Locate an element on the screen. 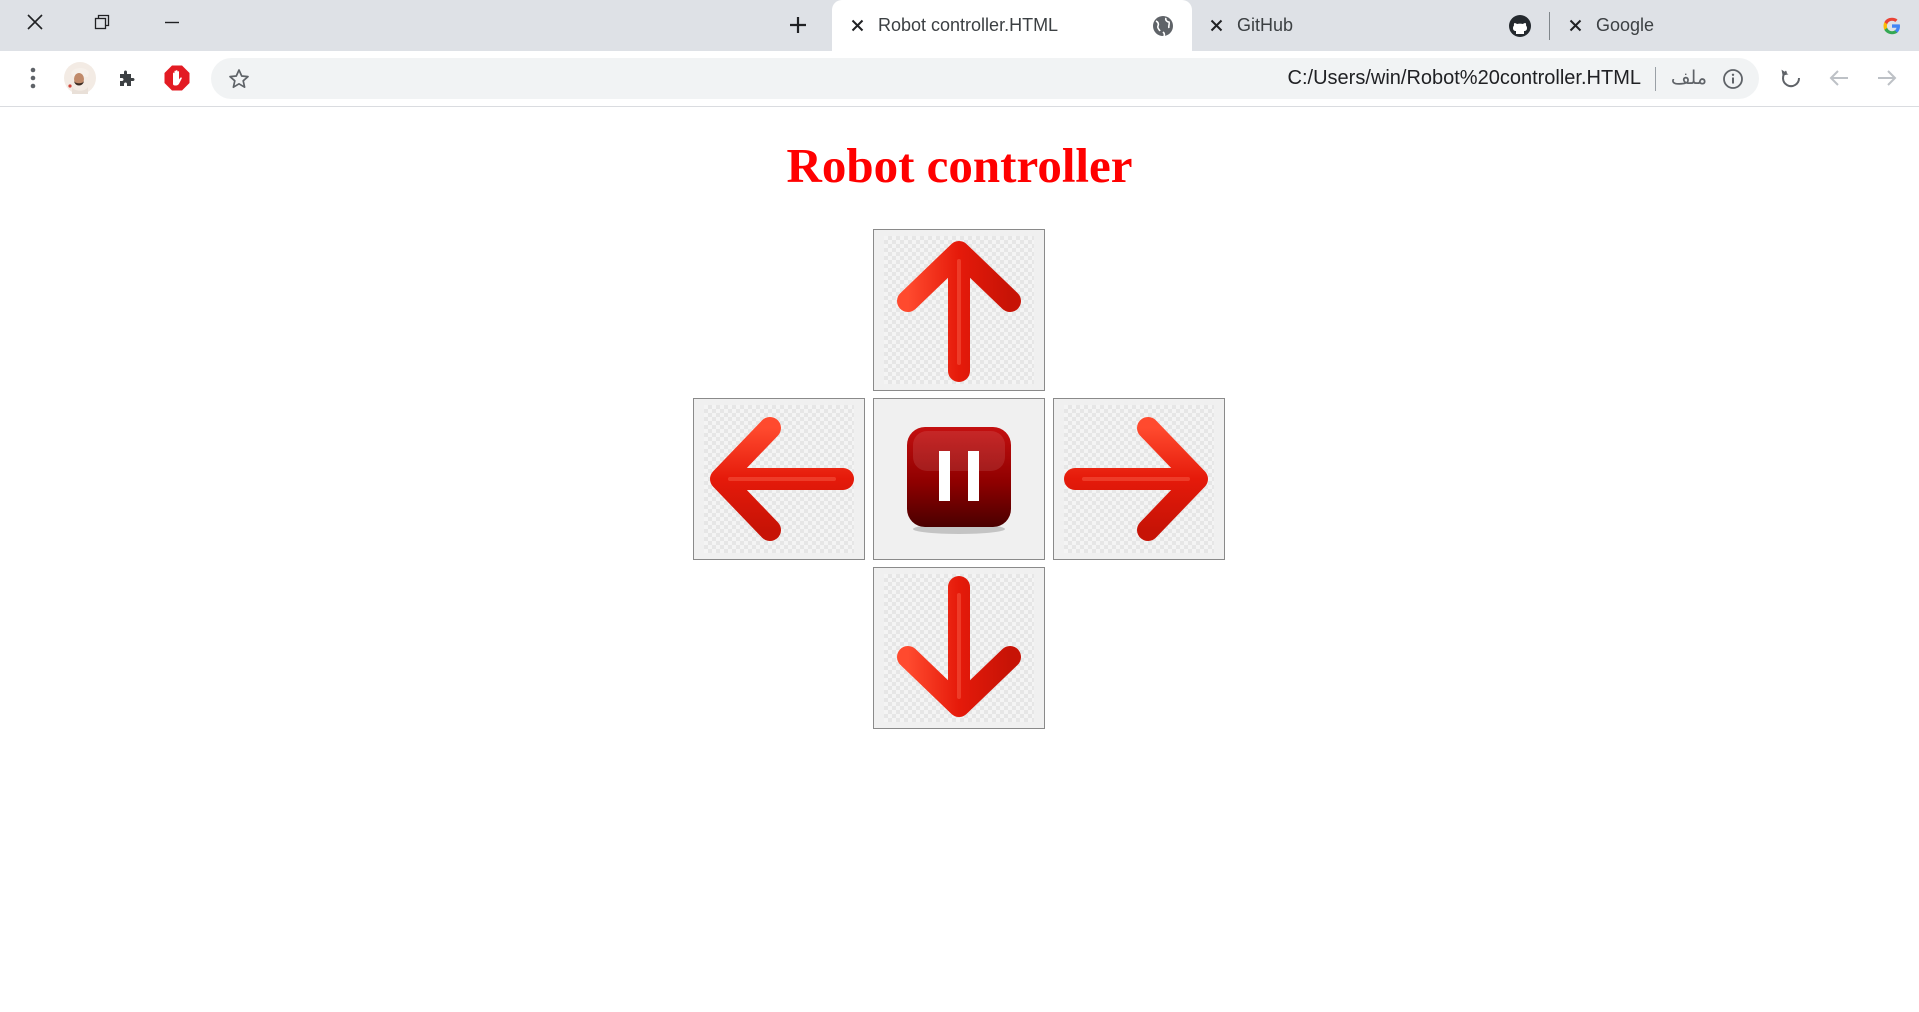  tab-title: Robot controller.HTML is located at coordinates (968, 25).